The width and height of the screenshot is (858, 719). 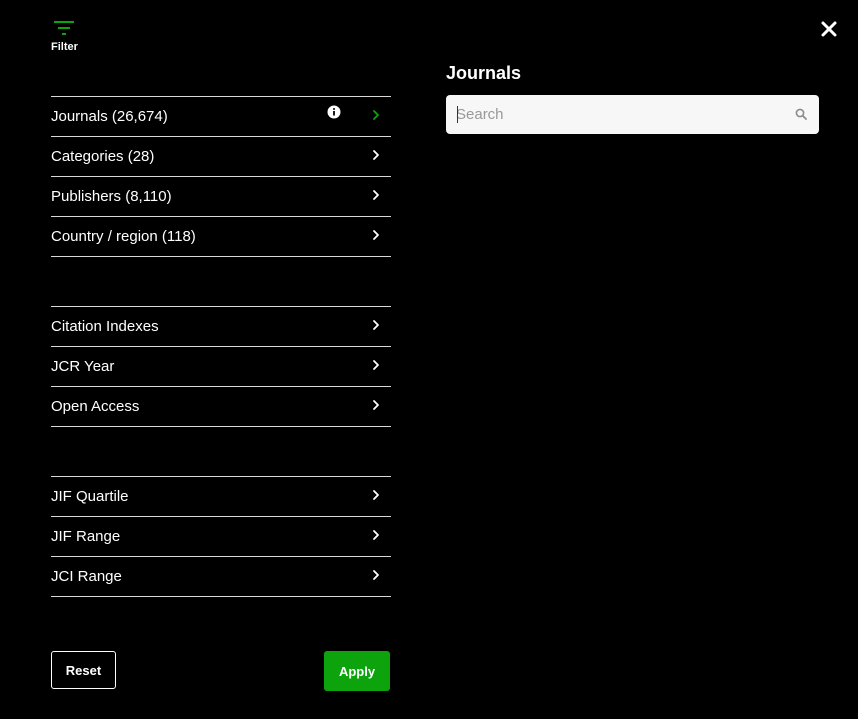 I want to click on close-icon, so click(x=829, y=29).